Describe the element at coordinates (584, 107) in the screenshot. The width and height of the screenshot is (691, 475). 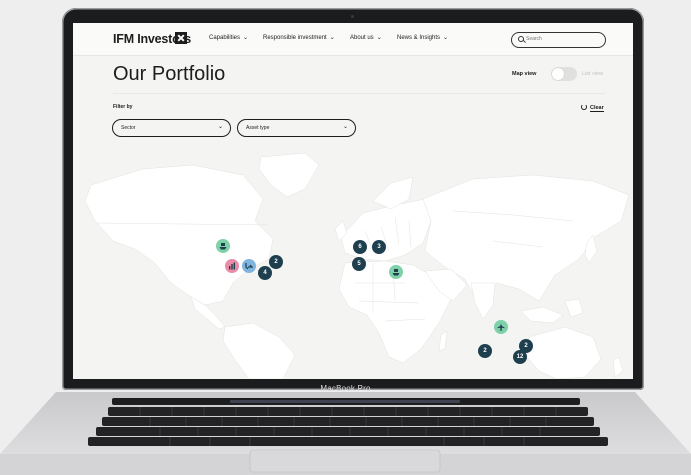
I see `reset-icon` at that location.